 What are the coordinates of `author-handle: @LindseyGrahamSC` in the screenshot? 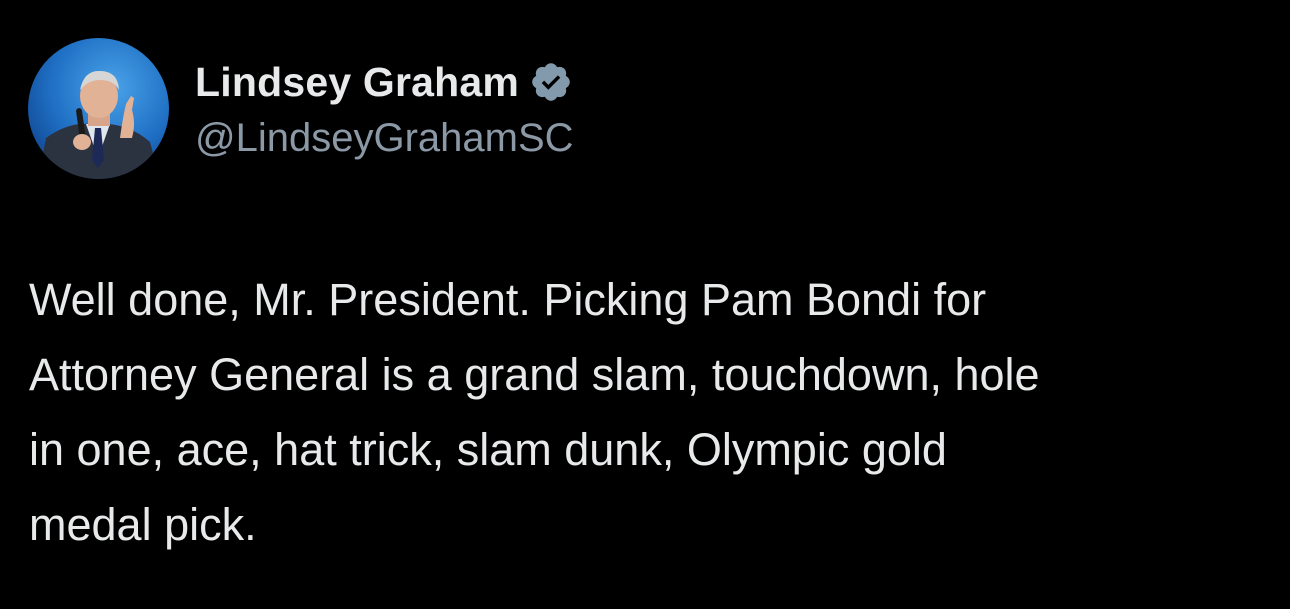 It's located at (384, 138).